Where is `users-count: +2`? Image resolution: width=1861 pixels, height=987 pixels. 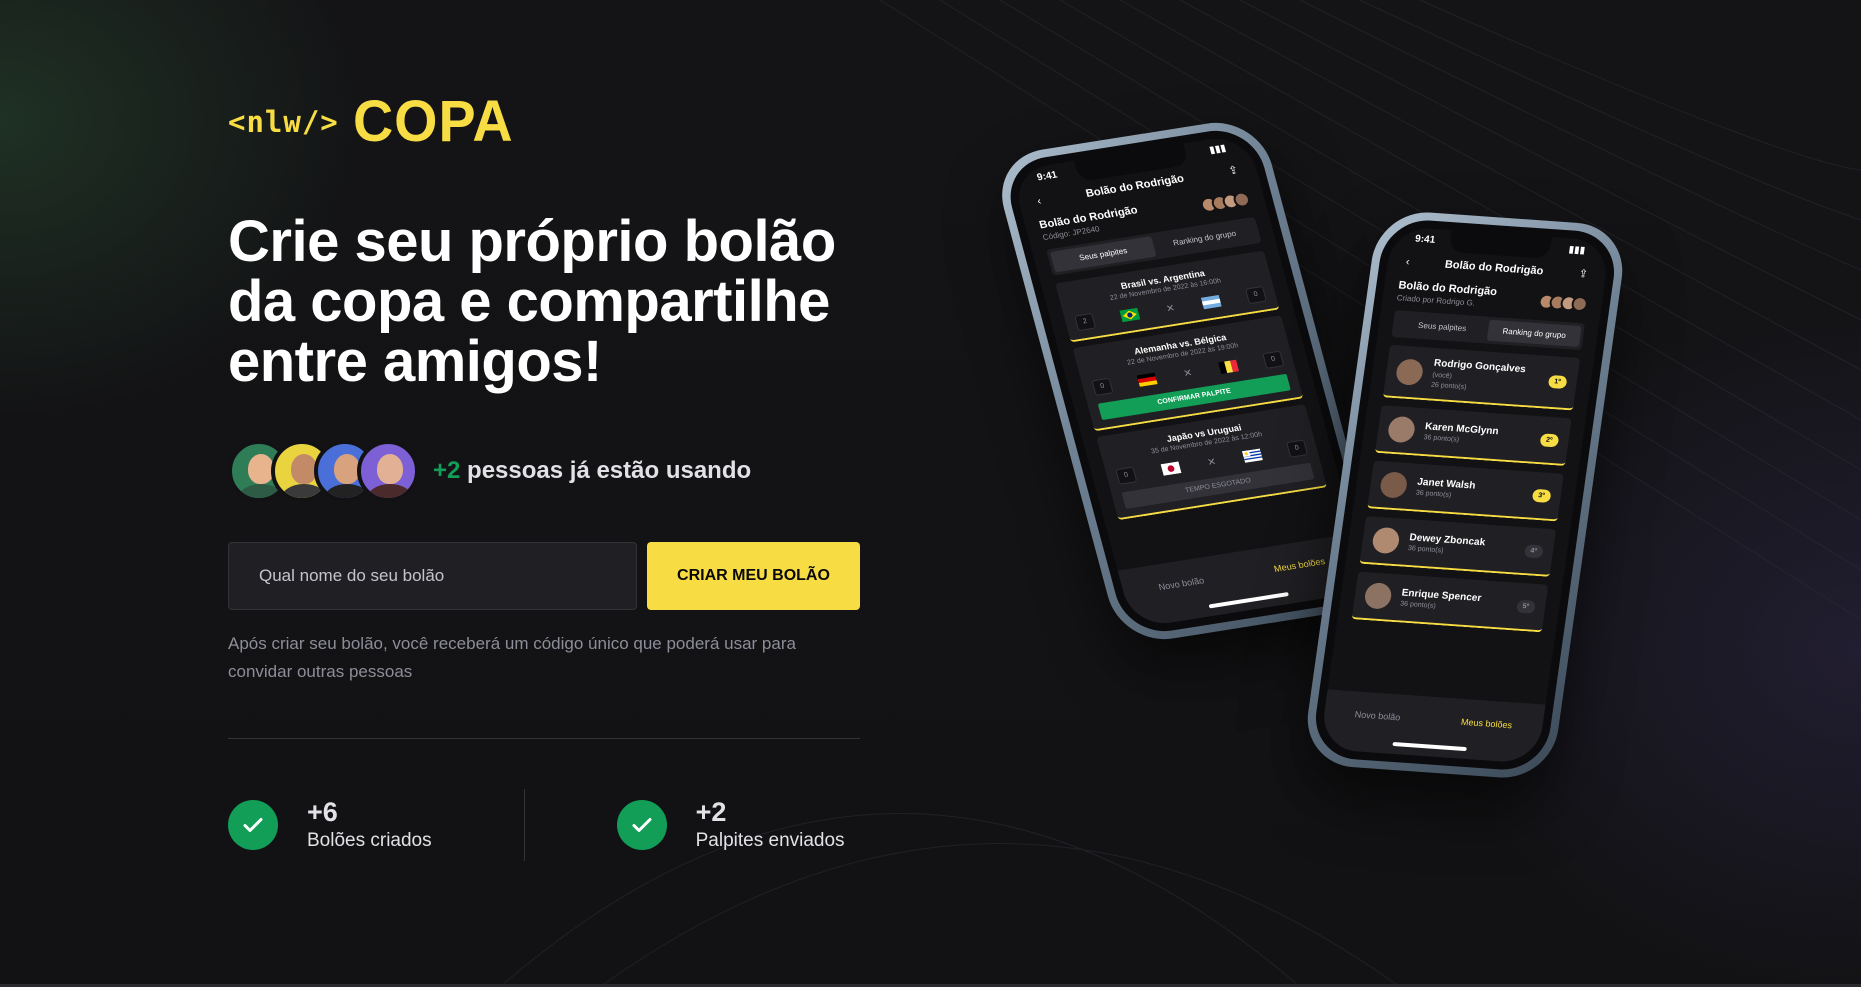
users-count: +2 is located at coordinates (447, 470).